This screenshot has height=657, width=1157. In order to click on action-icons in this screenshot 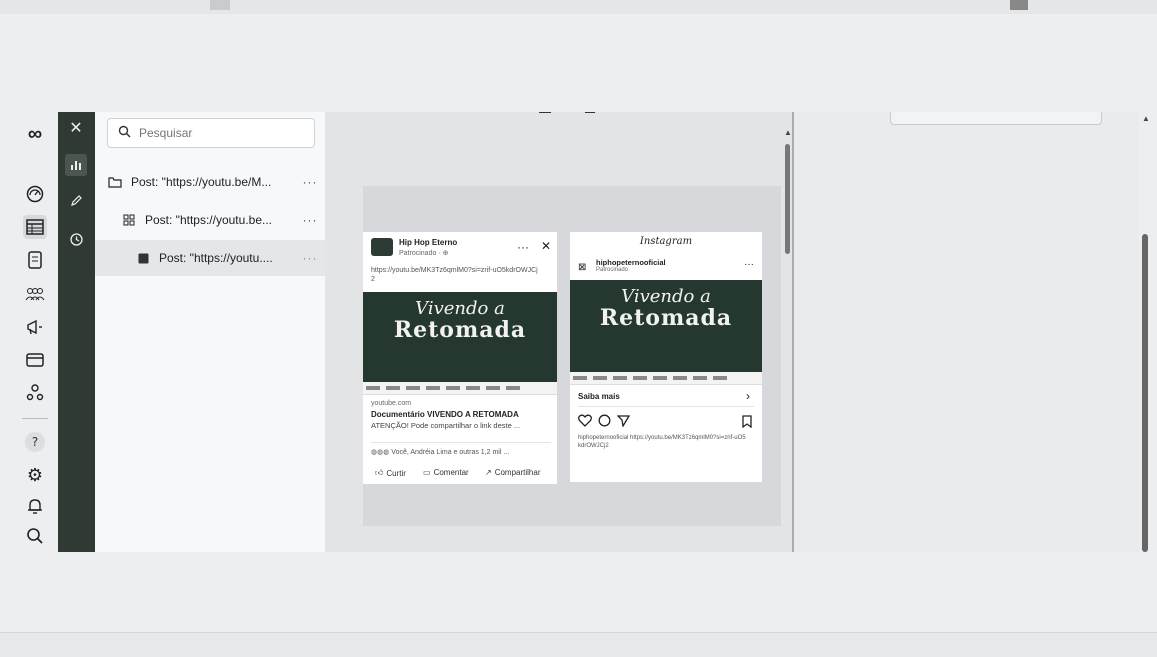, I will do `click(604, 420)`.